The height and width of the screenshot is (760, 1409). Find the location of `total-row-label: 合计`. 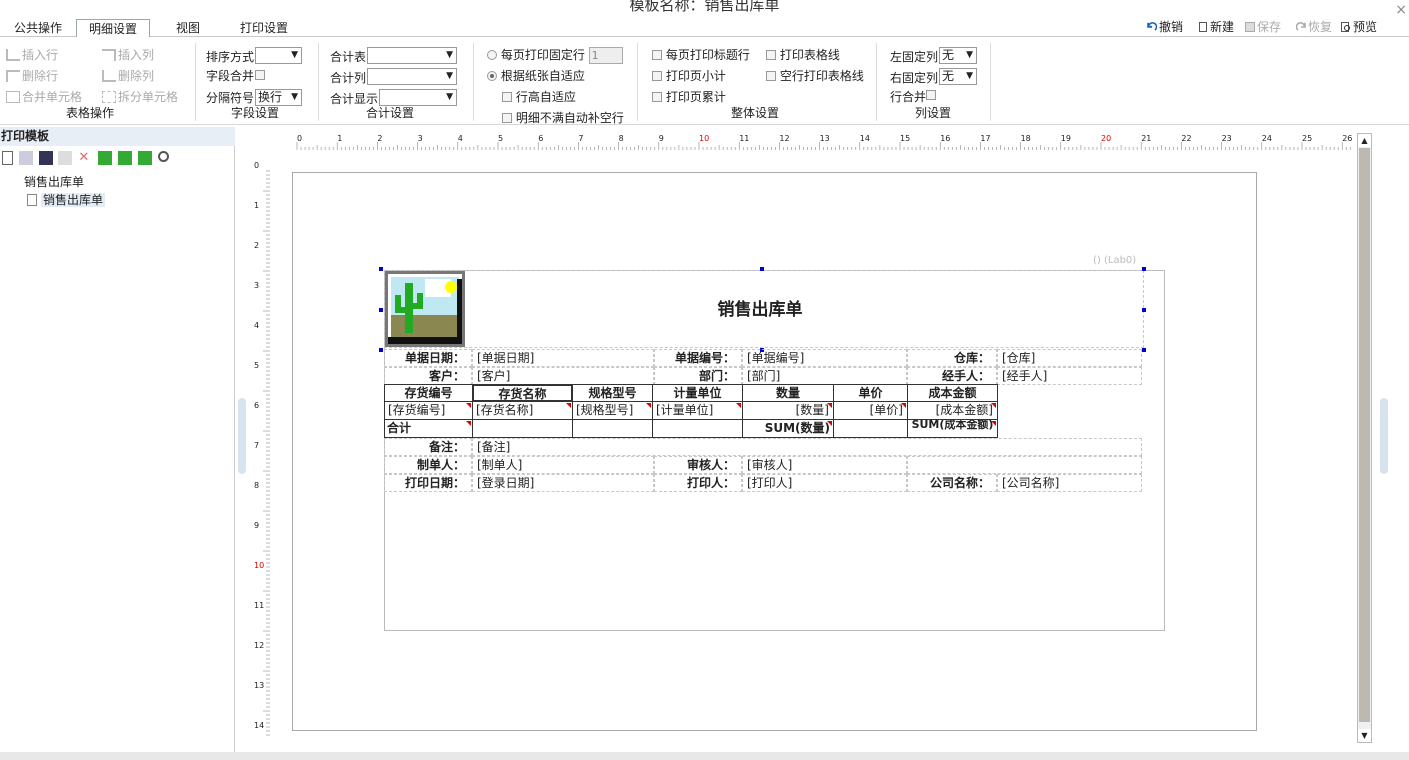

total-row-label: 合计 is located at coordinates (428, 428).